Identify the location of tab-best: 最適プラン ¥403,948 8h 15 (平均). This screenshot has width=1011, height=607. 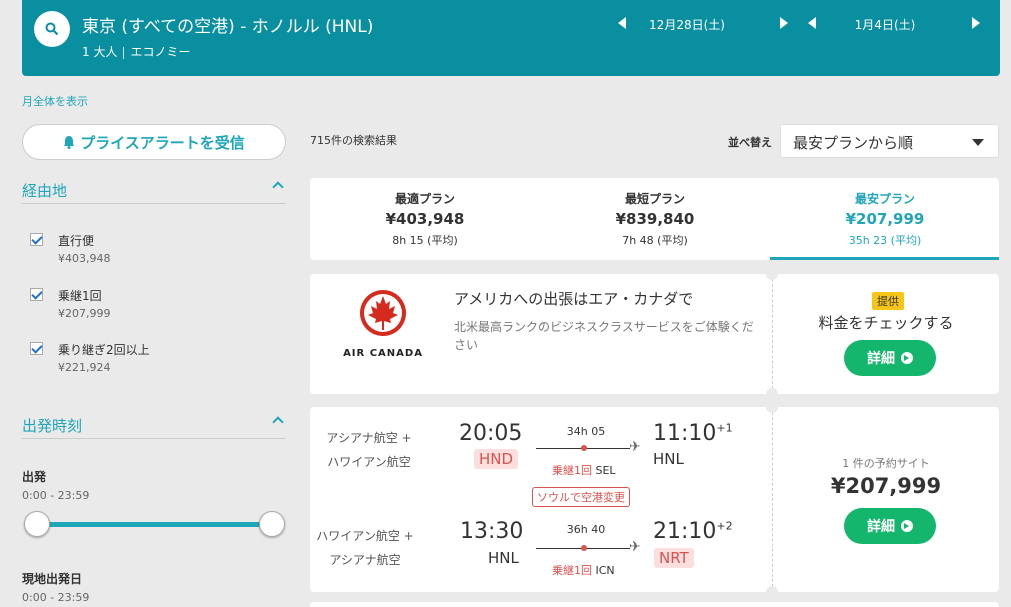
(425, 219).